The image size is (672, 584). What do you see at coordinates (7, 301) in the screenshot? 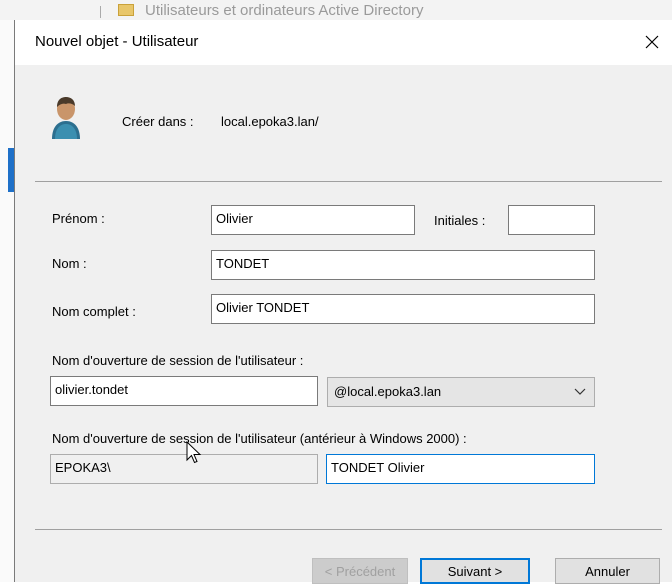
I see `background-window-left-pane` at bounding box center [7, 301].